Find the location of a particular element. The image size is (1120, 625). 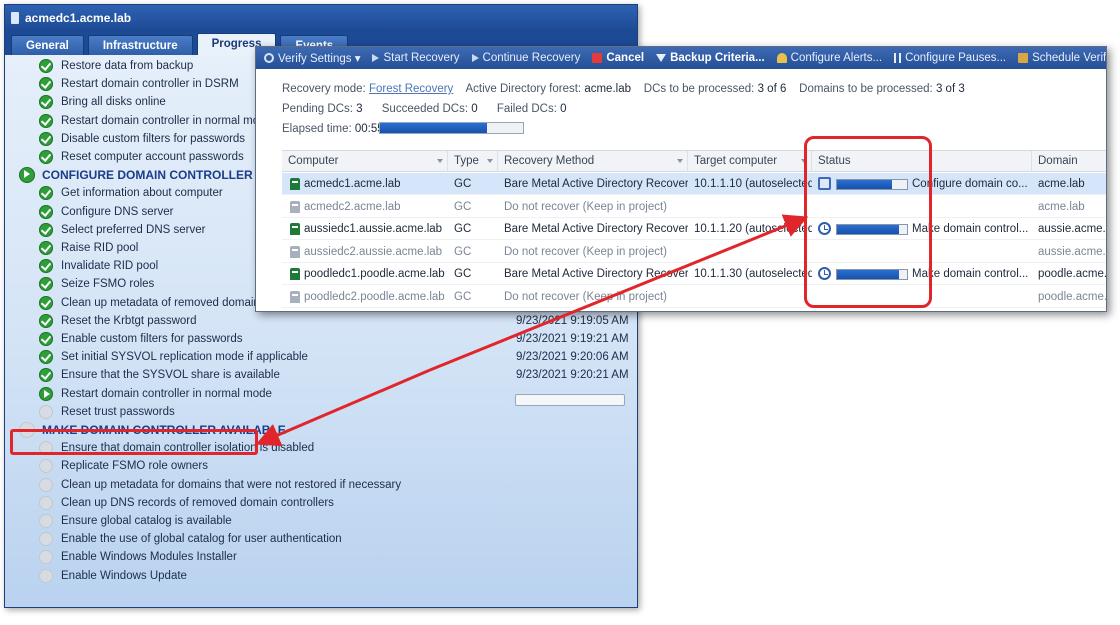

computer-cell: aussiedc2.aussie.acme.lab is located at coordinates (365, 252).